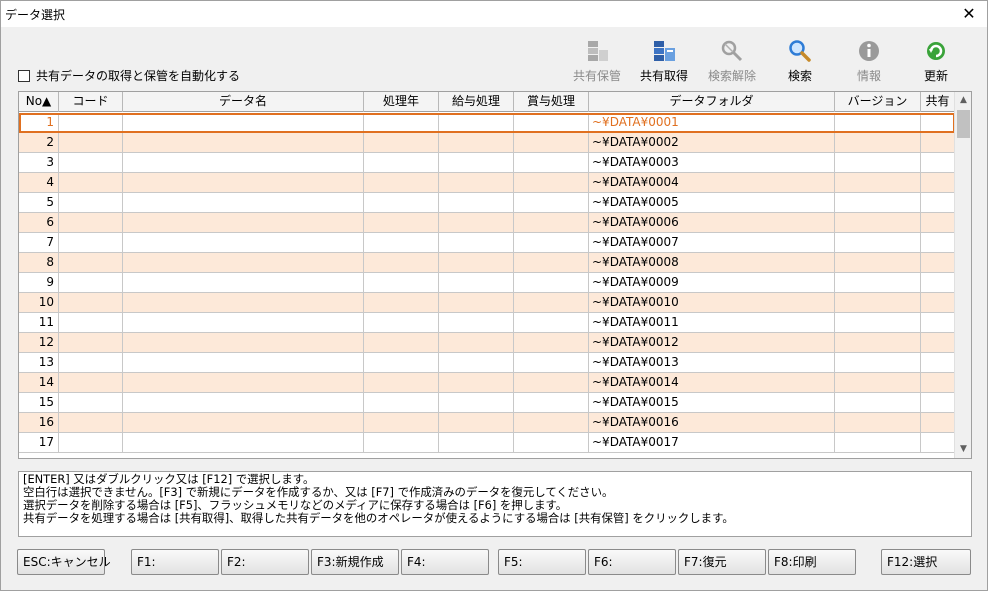  Describe the element at coordinates (39, 102) in the screenshot. I see `col-header-no: No▲` at that location.